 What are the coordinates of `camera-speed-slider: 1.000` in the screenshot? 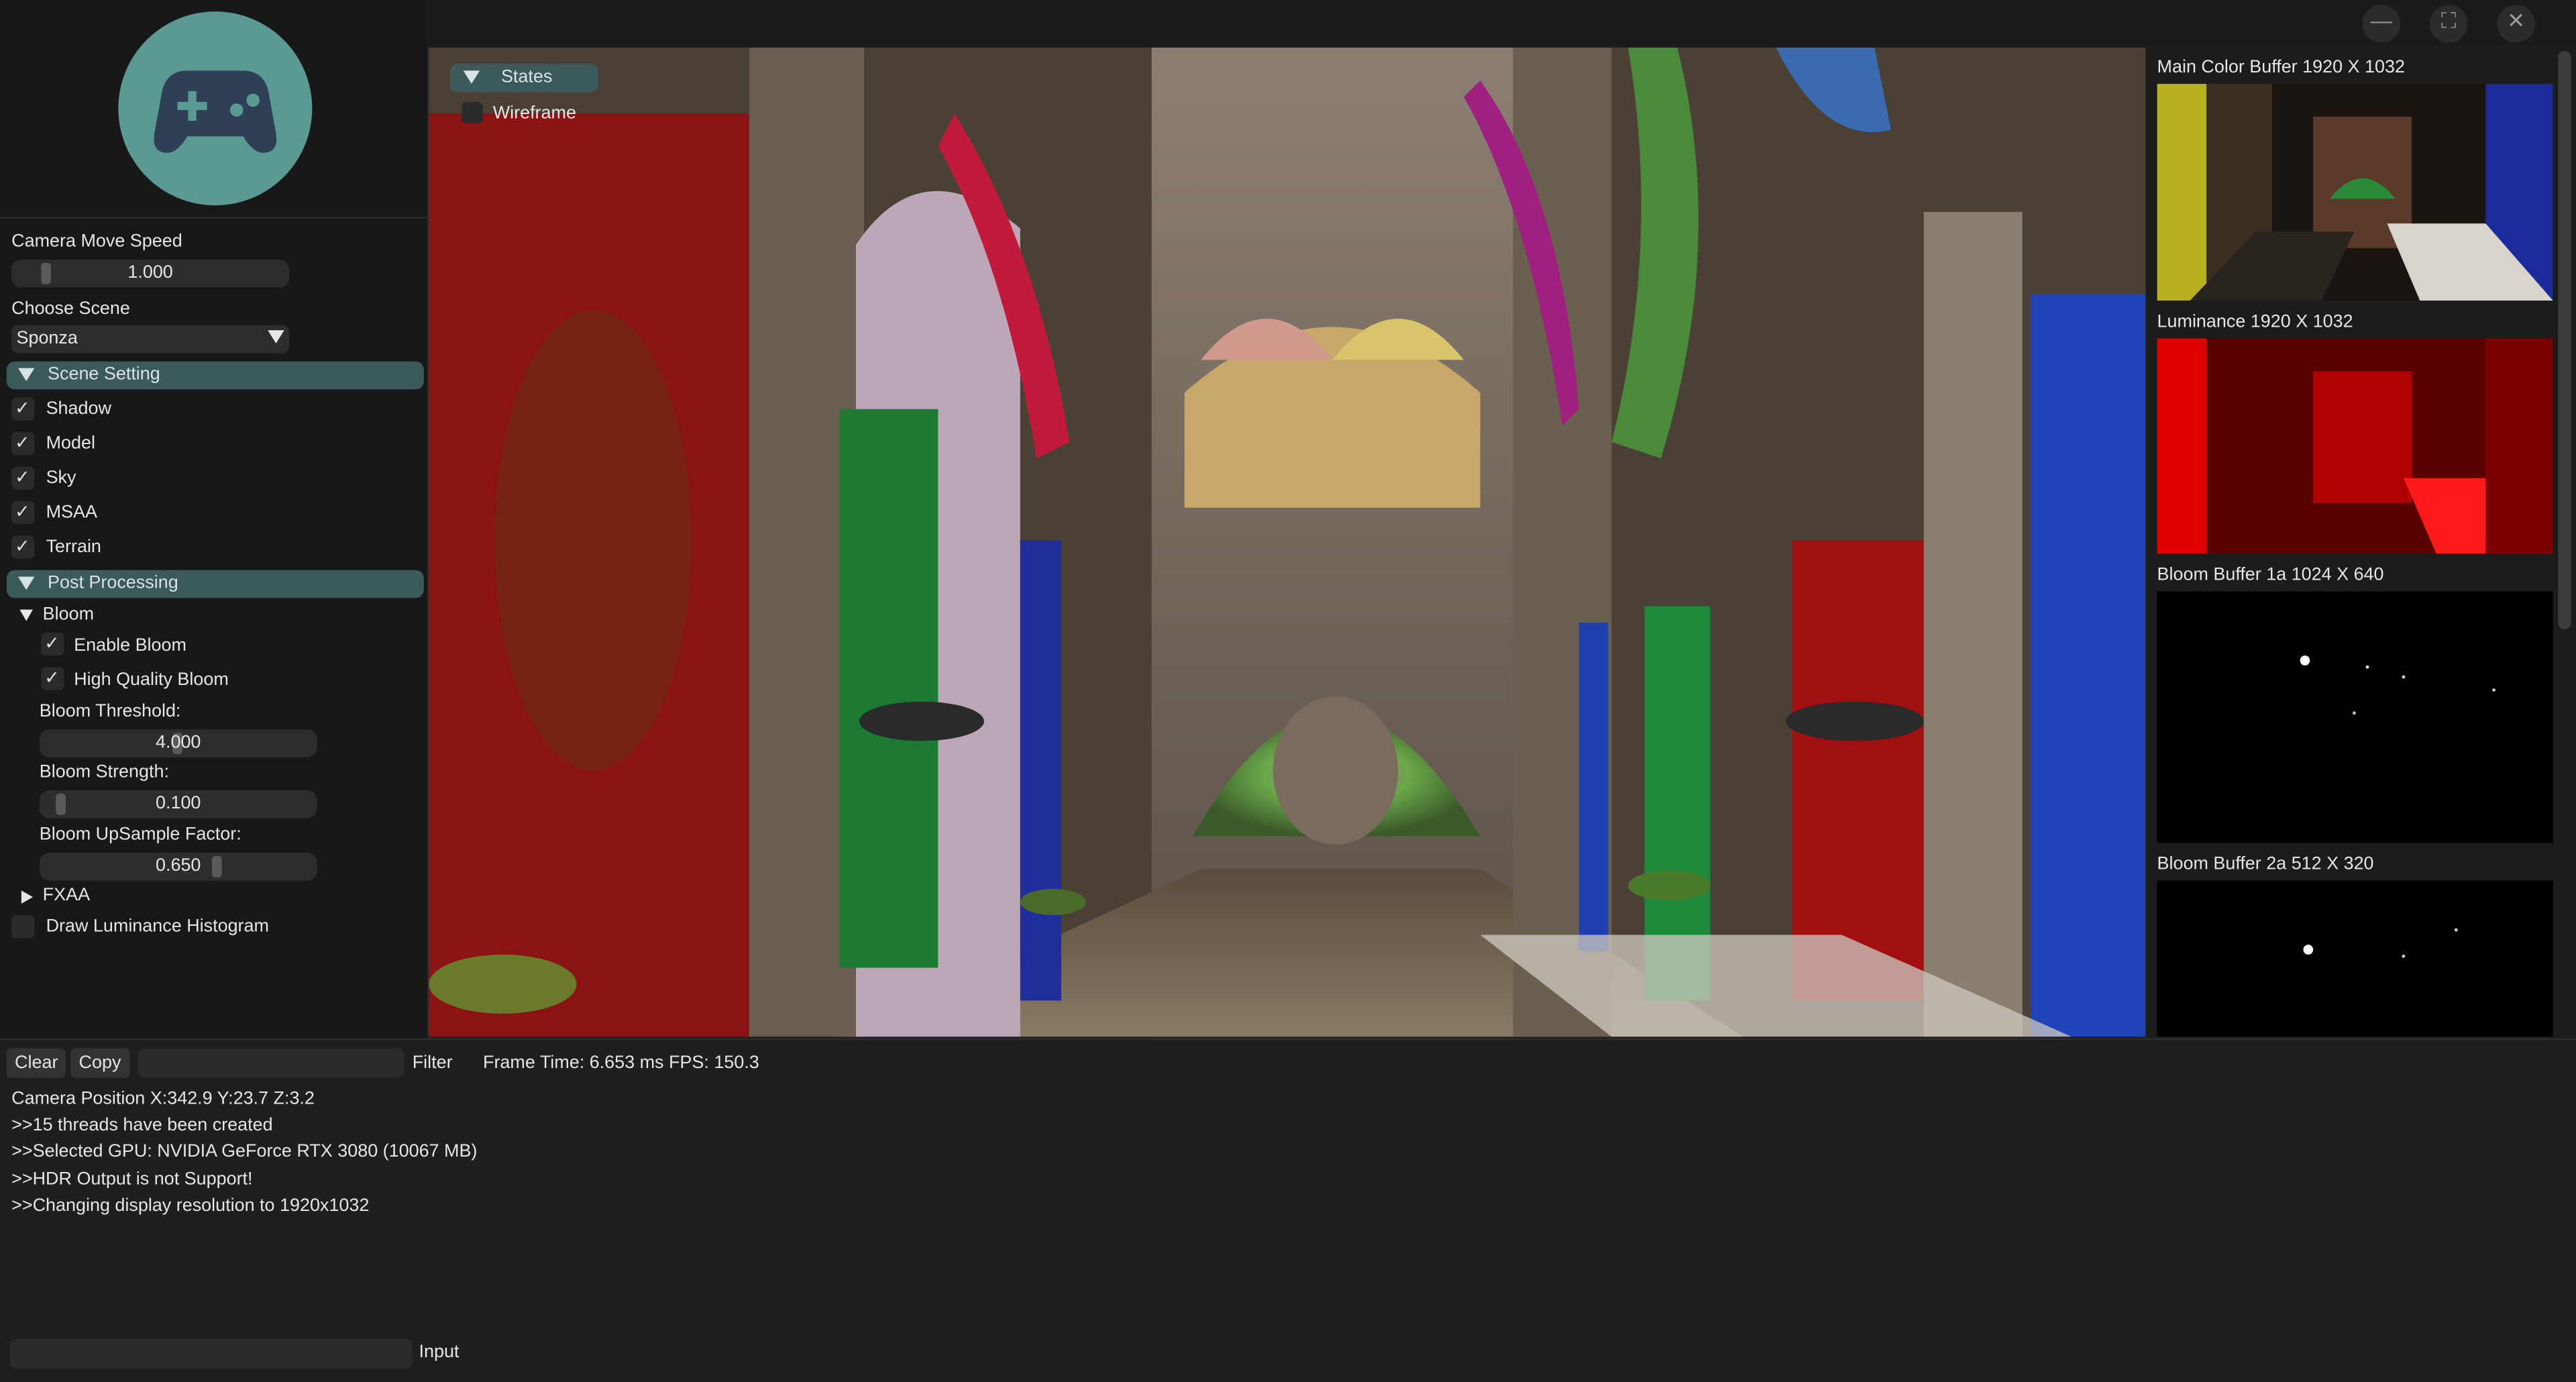 It's located at (150, 273).